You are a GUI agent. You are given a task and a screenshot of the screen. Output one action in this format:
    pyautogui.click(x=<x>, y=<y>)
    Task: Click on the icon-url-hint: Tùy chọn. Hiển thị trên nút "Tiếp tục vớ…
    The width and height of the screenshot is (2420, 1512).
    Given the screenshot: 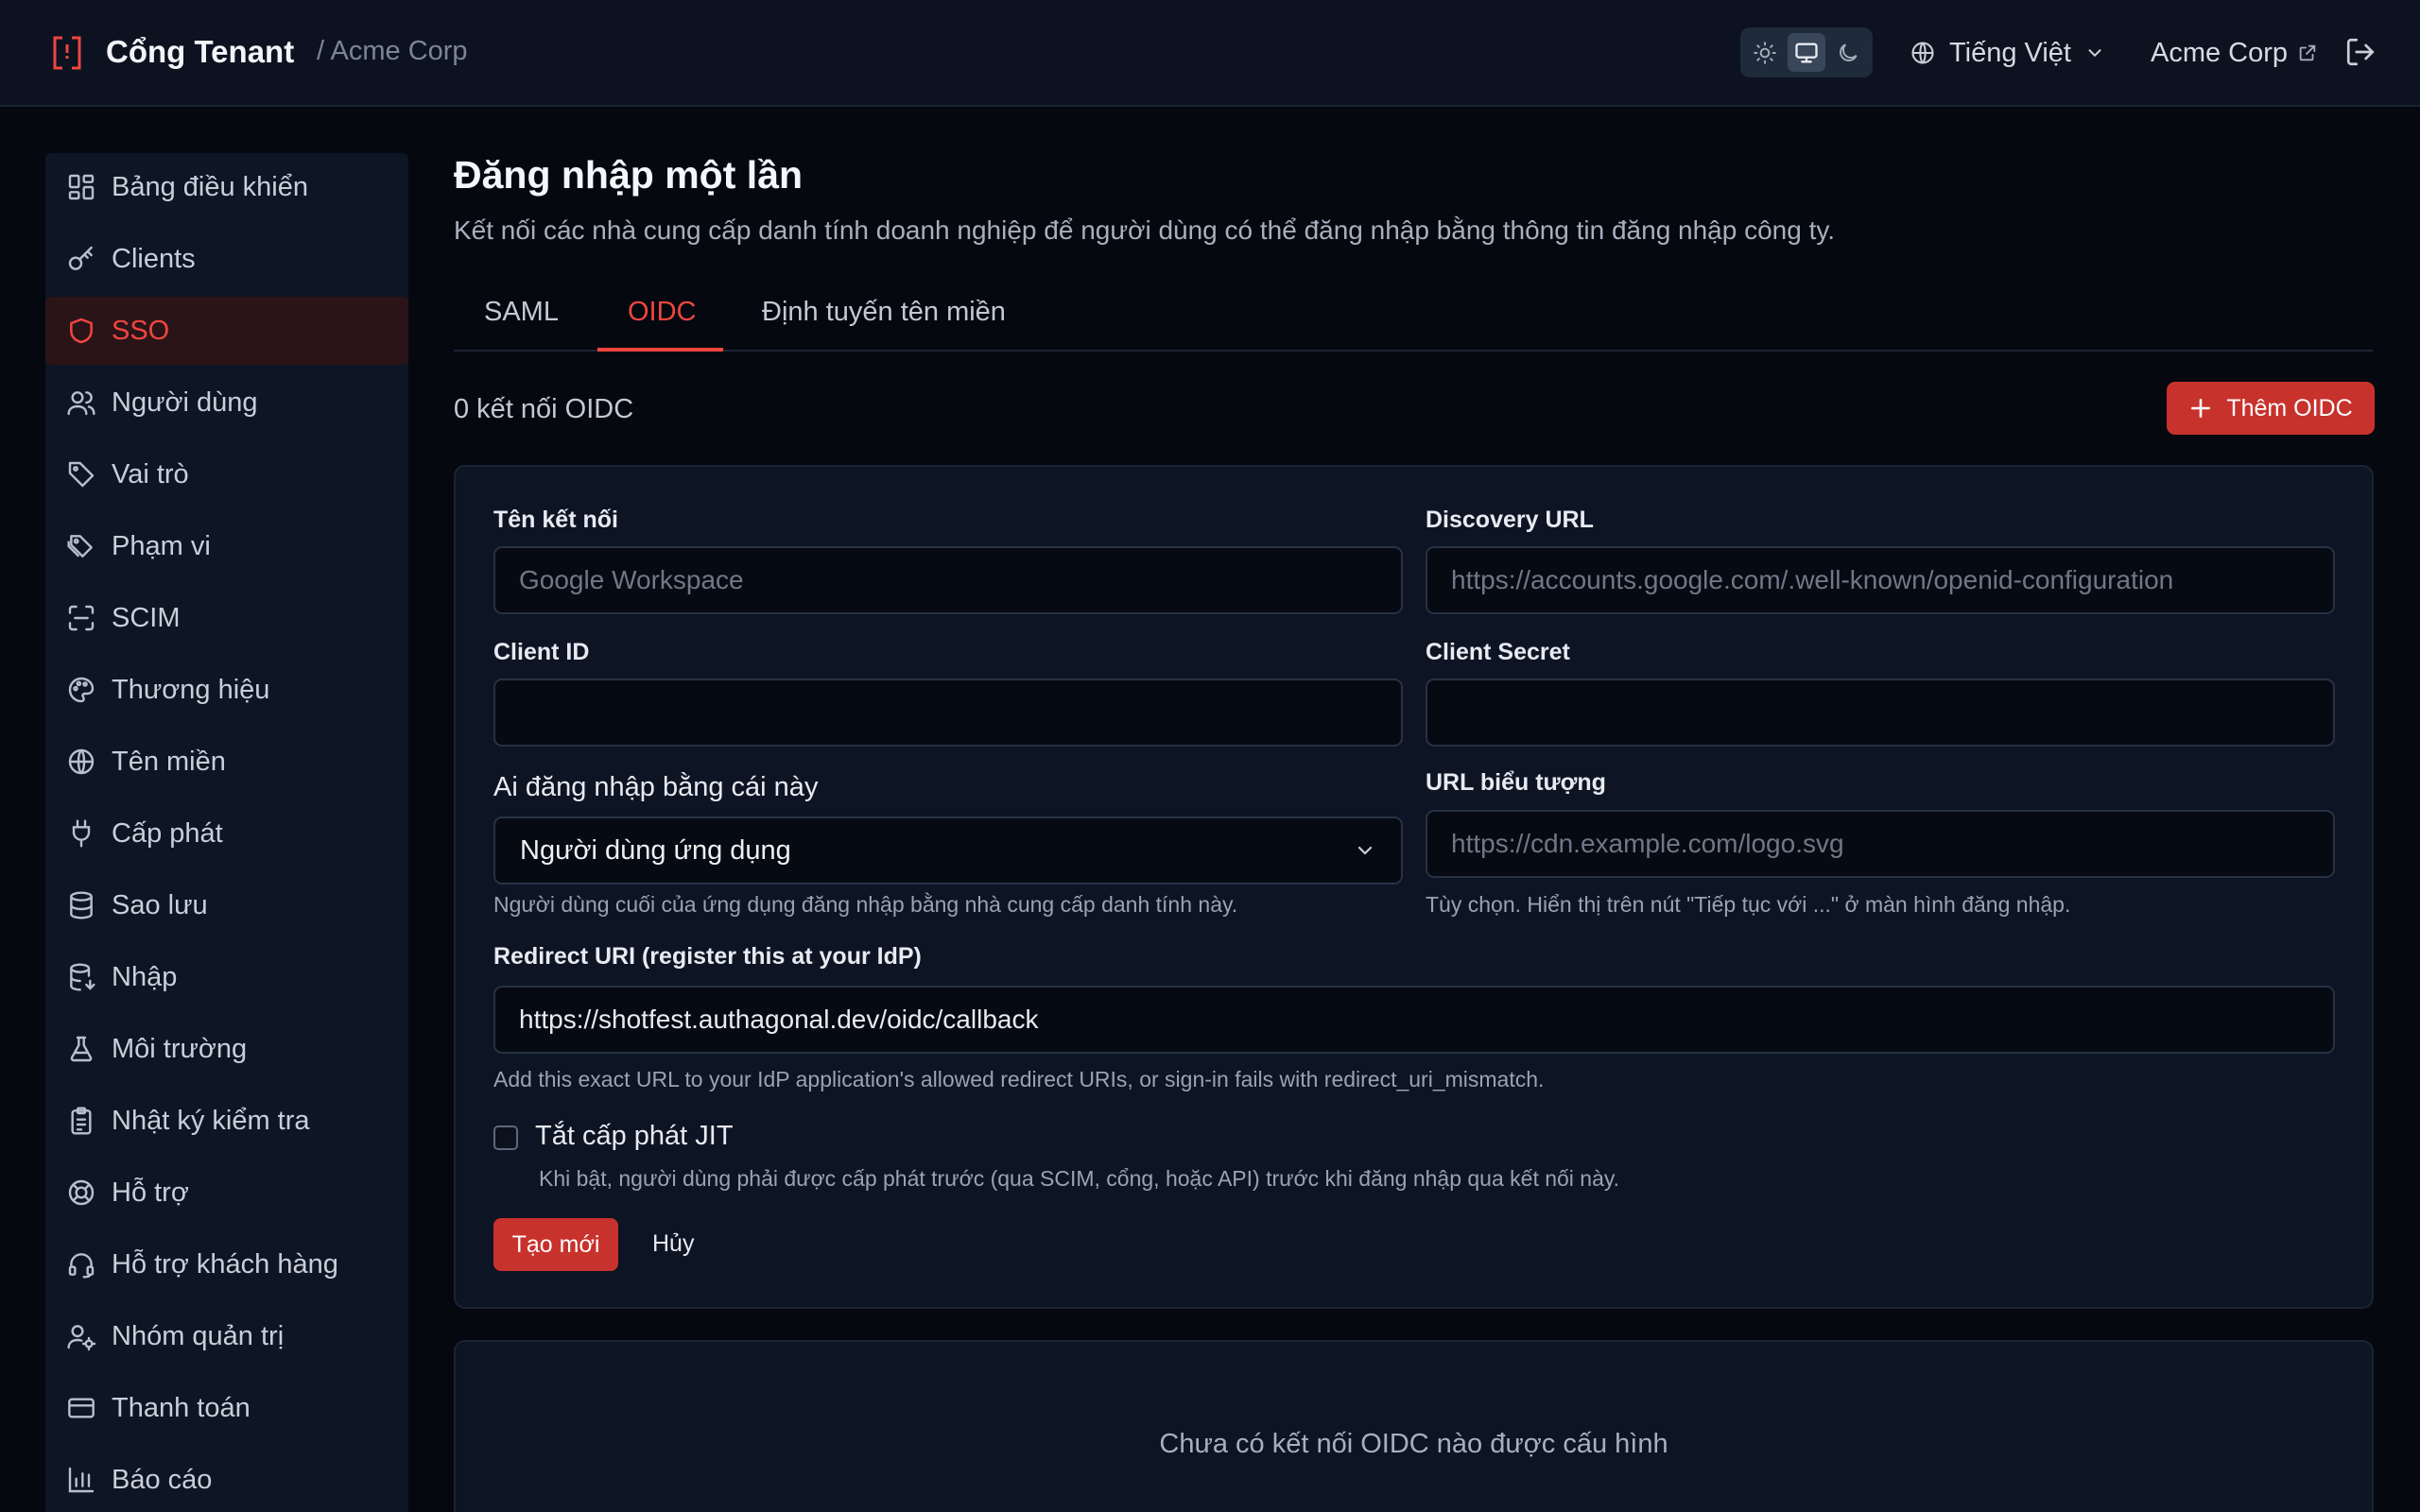 What is the action you would take?
    pyautogui.click(x=1748, y=904)
    